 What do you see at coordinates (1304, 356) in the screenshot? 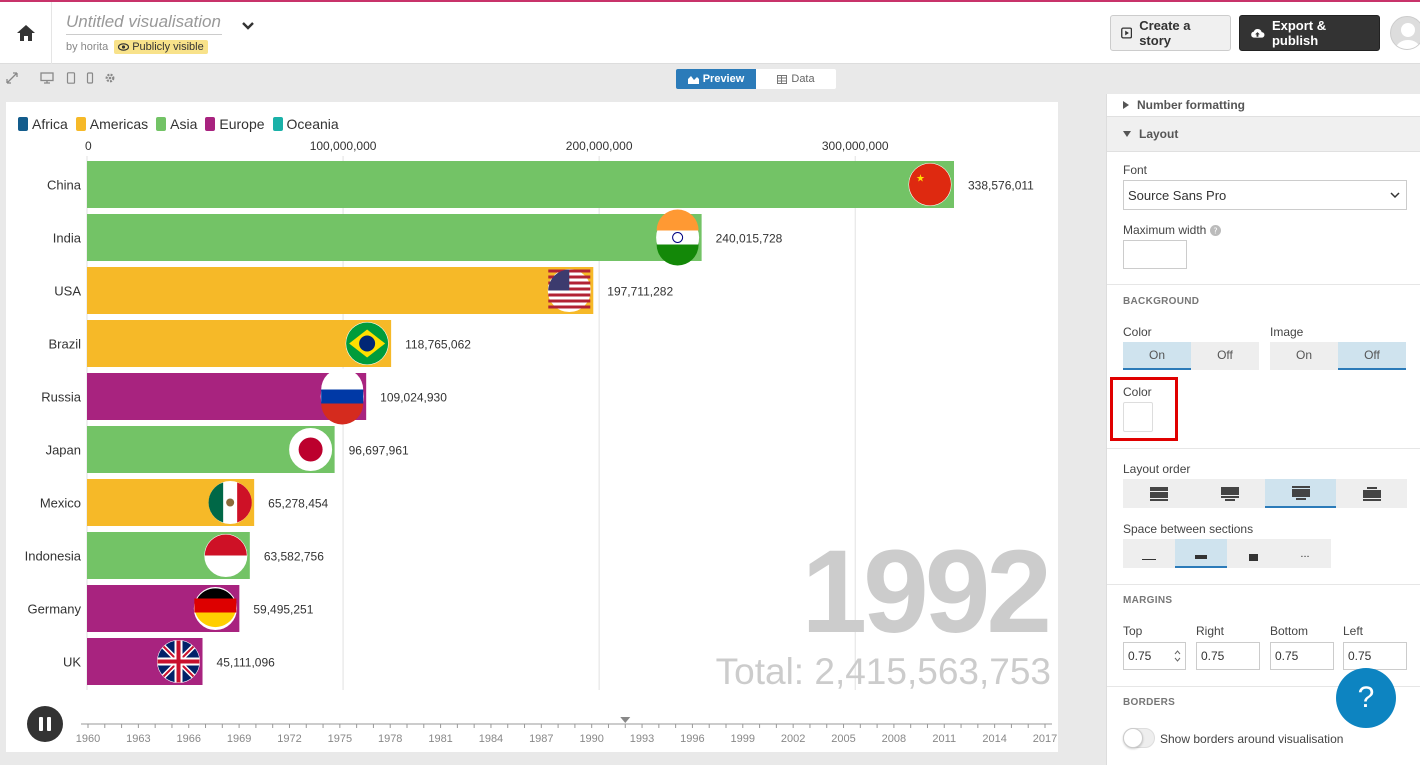
I see `bg-image-on-button: On` at bounding box center [1304, 356].